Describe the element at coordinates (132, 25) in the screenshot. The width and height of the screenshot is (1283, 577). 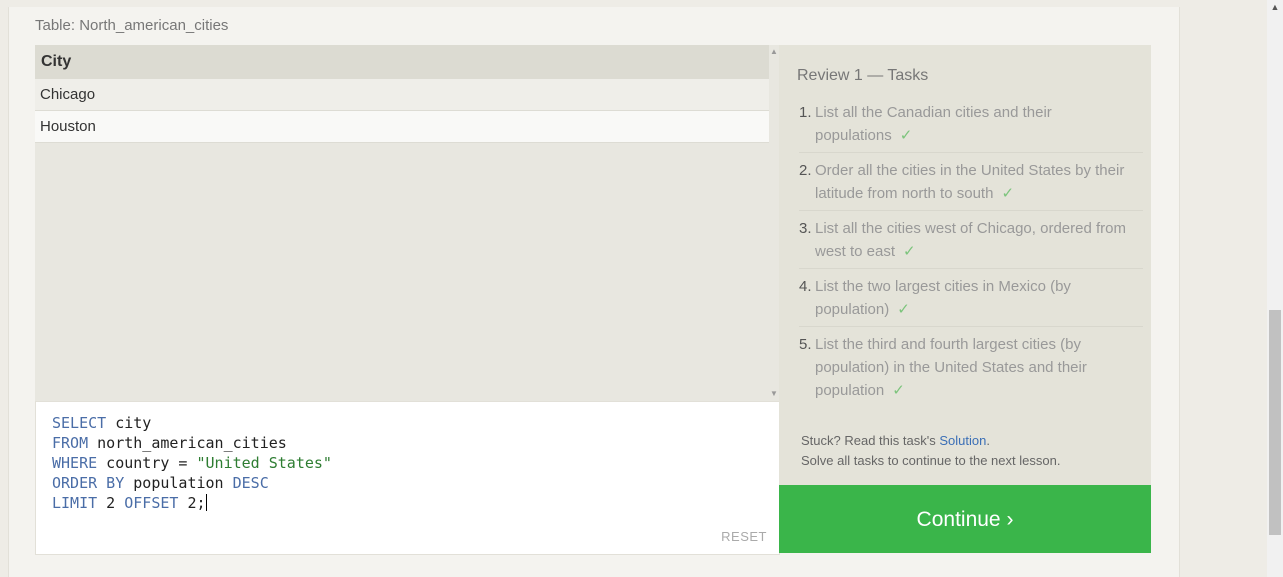
I see `table-label: Table: North_american_cities` at that location.